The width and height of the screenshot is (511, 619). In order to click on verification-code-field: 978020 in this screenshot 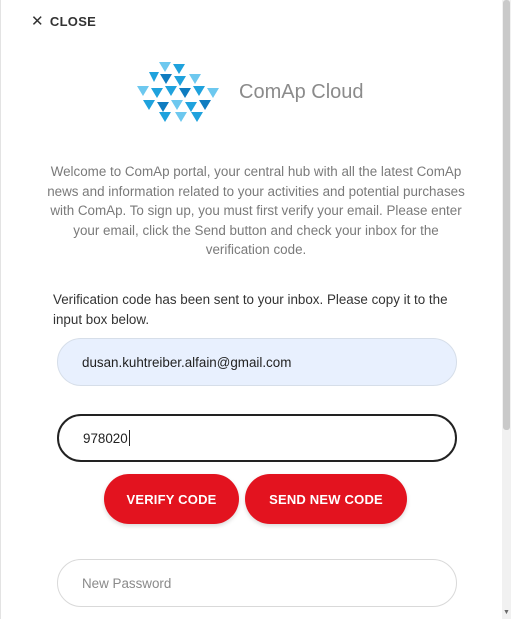, I will do `click(257, 438)`.